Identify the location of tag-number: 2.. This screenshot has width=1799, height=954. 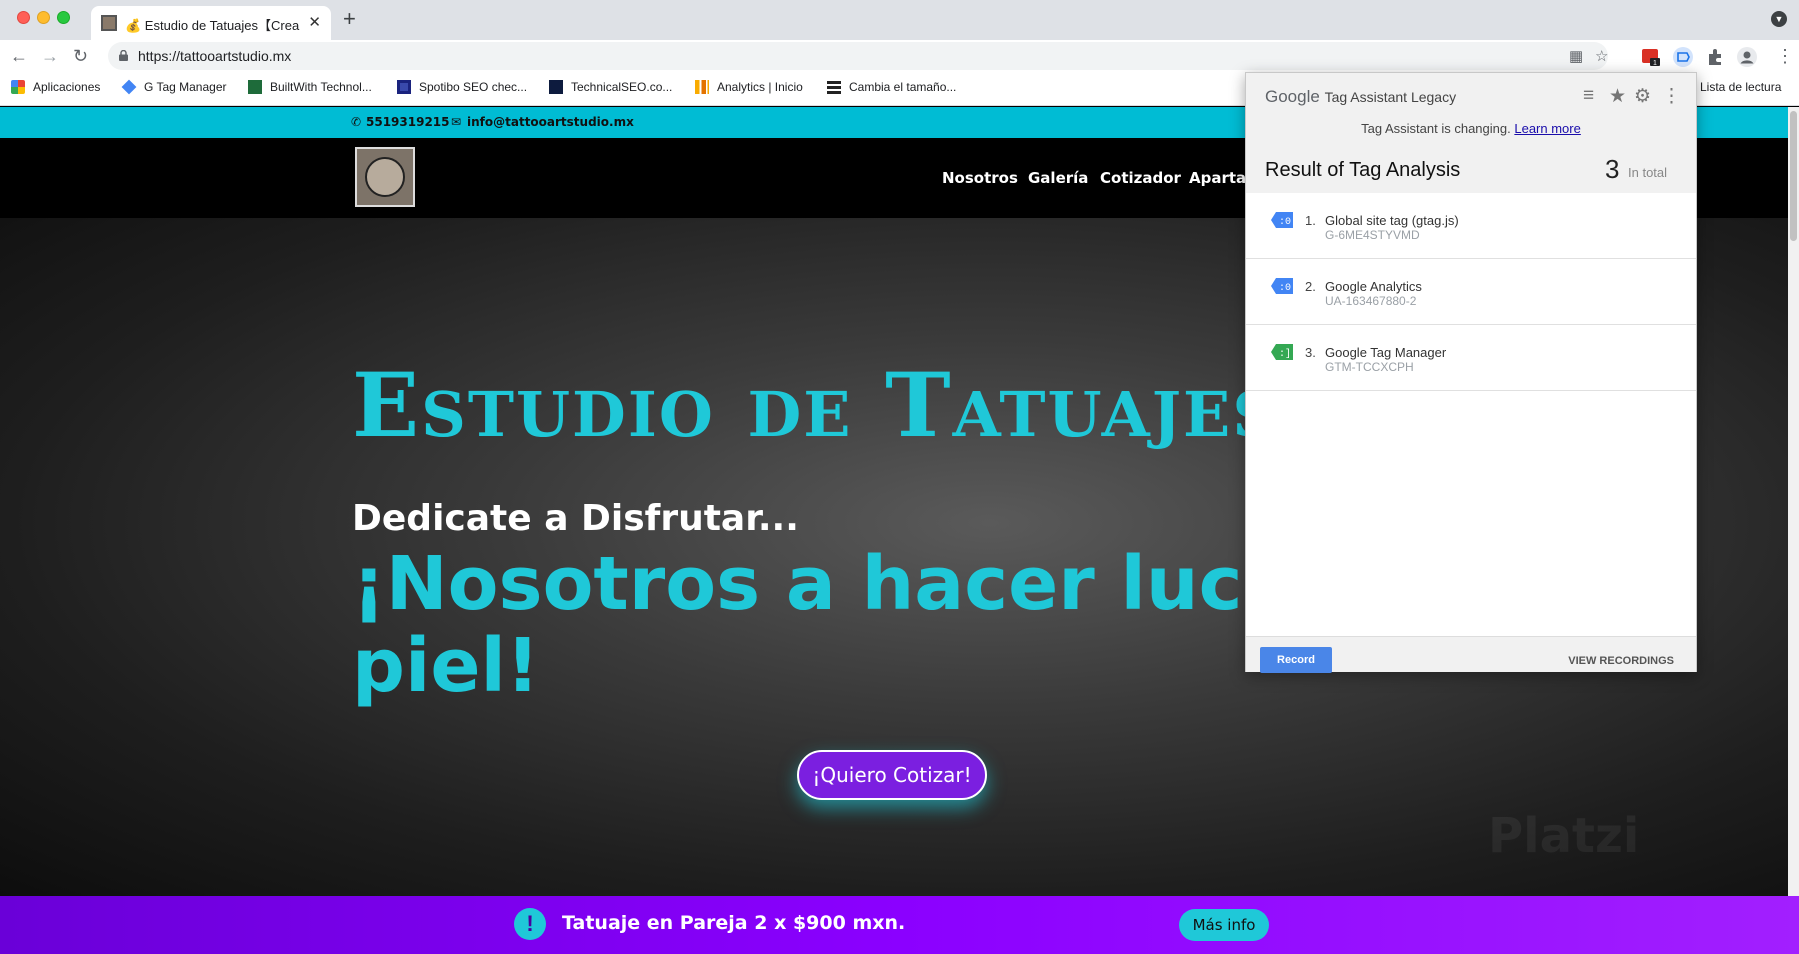
(1310, 286).